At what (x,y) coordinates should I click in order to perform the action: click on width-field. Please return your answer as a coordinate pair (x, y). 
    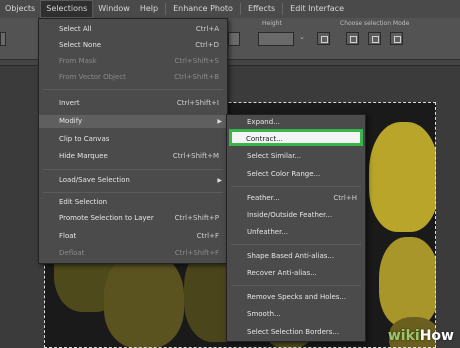
    Looking at the image, I should click on (234, 39).